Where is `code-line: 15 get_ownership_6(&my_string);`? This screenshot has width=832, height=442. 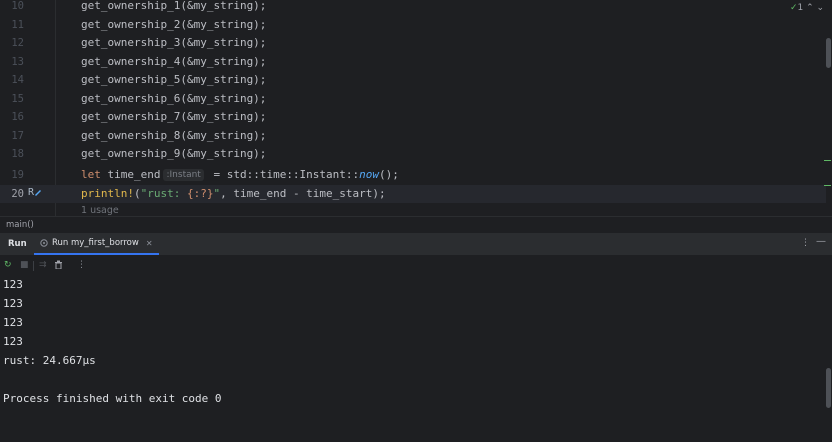 code-line: 15 get_ownership_6(&my_string); is located at coordinates (413, 99).